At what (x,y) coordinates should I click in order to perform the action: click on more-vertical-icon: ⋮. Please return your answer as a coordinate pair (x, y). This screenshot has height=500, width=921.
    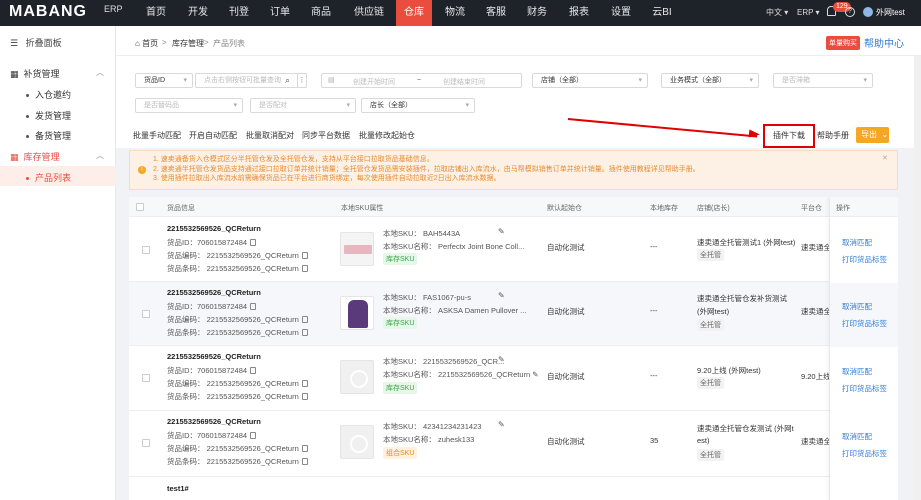
    Looking at the image, I should click on (302, 80).